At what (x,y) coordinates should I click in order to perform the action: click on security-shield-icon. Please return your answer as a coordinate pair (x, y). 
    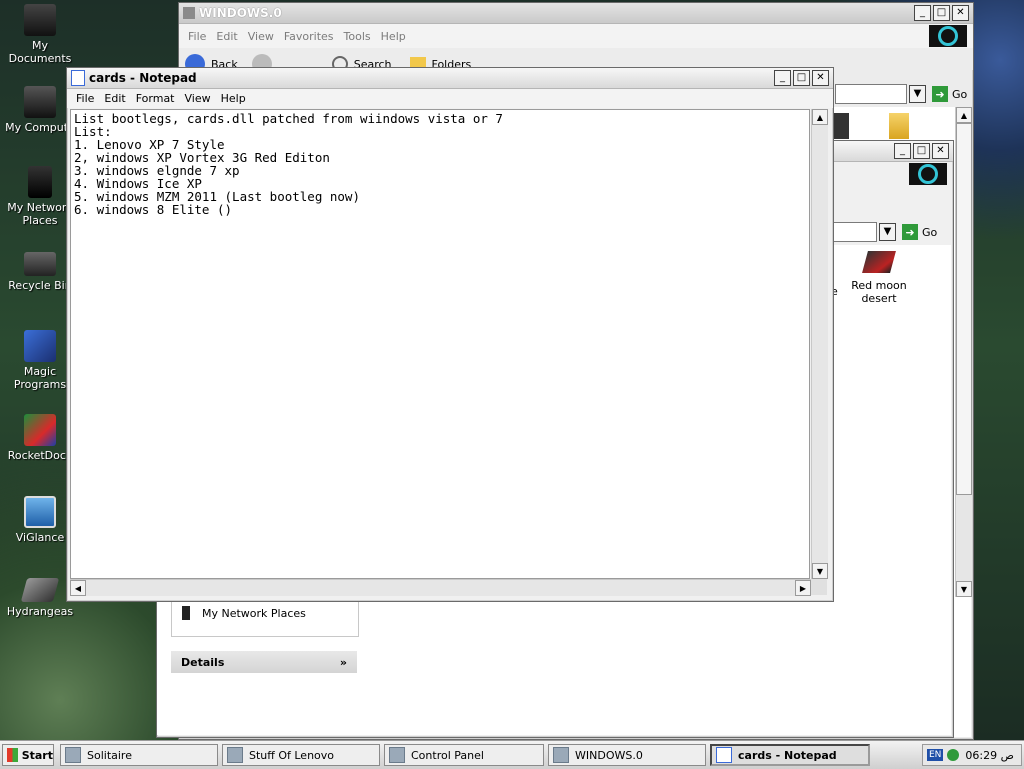
    Looking at the image, I should click on (953, 755).